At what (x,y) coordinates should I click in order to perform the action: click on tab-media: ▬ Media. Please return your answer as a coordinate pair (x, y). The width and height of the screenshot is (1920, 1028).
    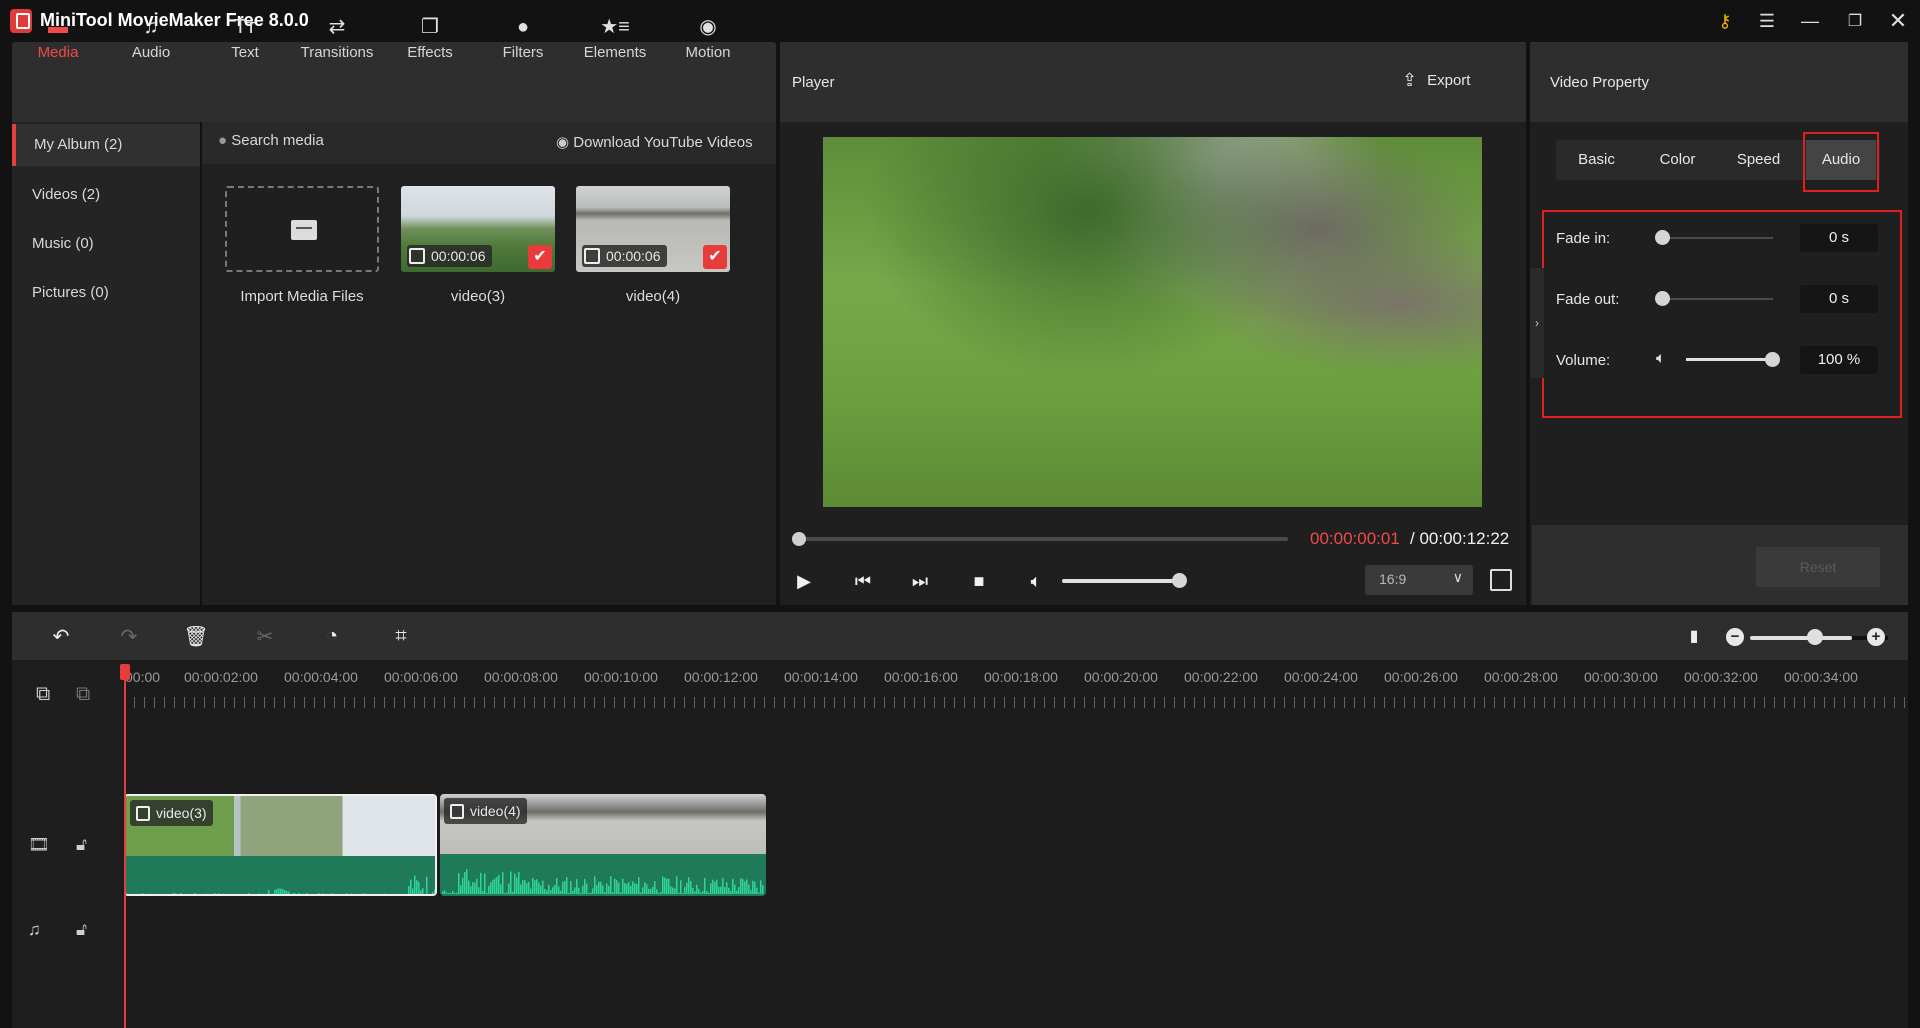
    Looking at the image, I should click on (58, 44).